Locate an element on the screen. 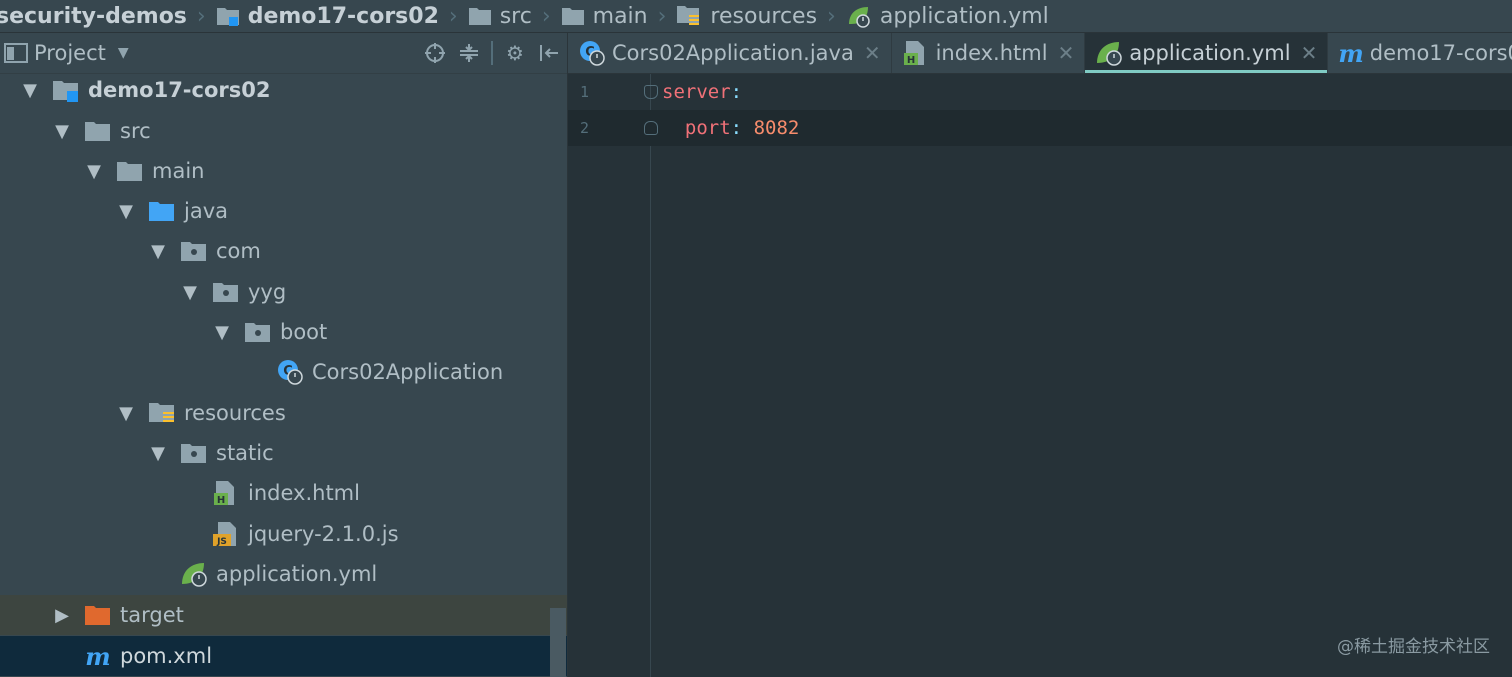 The width and height of the screenshot is (1512, 677). svg-text: H is located at coordinates (221, 500).